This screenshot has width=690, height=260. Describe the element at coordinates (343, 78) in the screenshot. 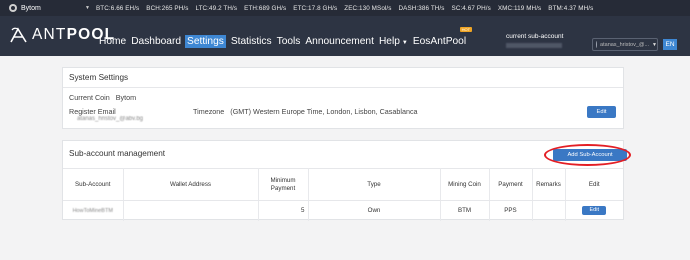

I see `system-settings-title: System Settings` at that location.